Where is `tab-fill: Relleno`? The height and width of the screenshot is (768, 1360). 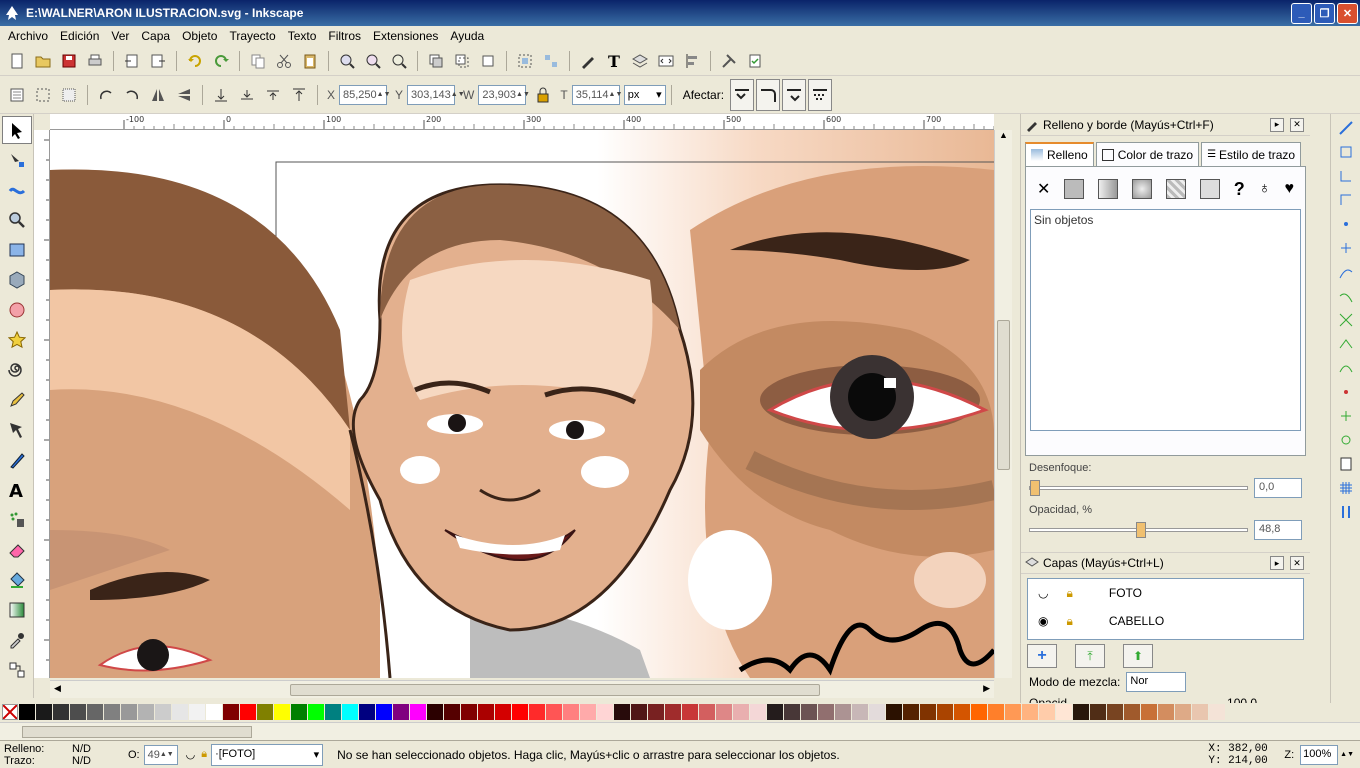 tab-fill: Relleno is located at coordinates (1059, 154).